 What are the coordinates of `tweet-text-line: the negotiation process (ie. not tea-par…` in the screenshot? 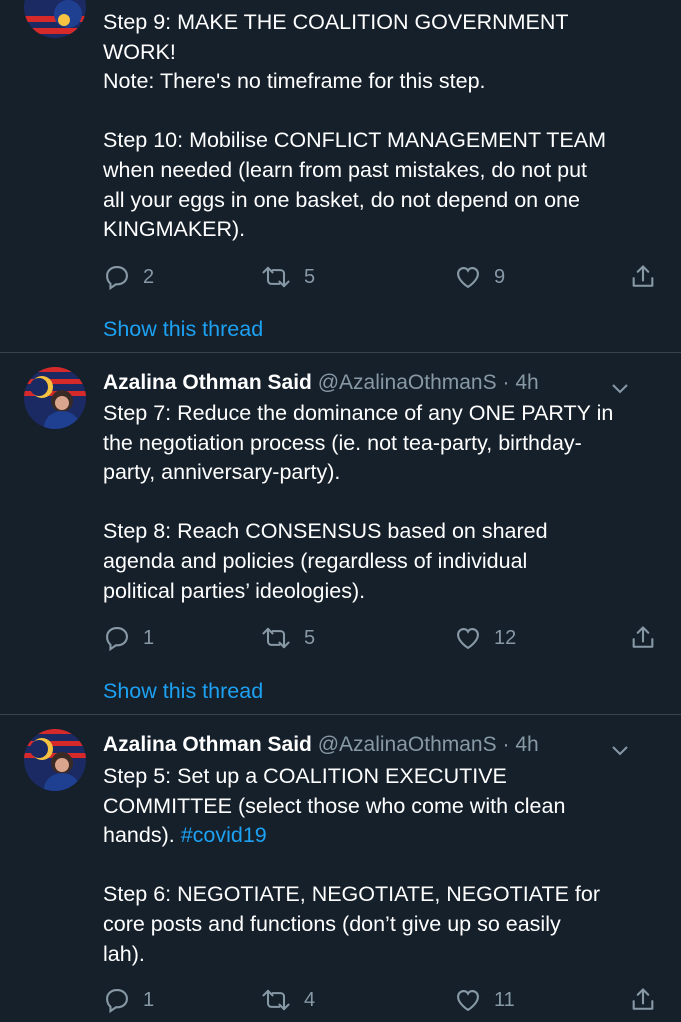 It's located at (342, 442).